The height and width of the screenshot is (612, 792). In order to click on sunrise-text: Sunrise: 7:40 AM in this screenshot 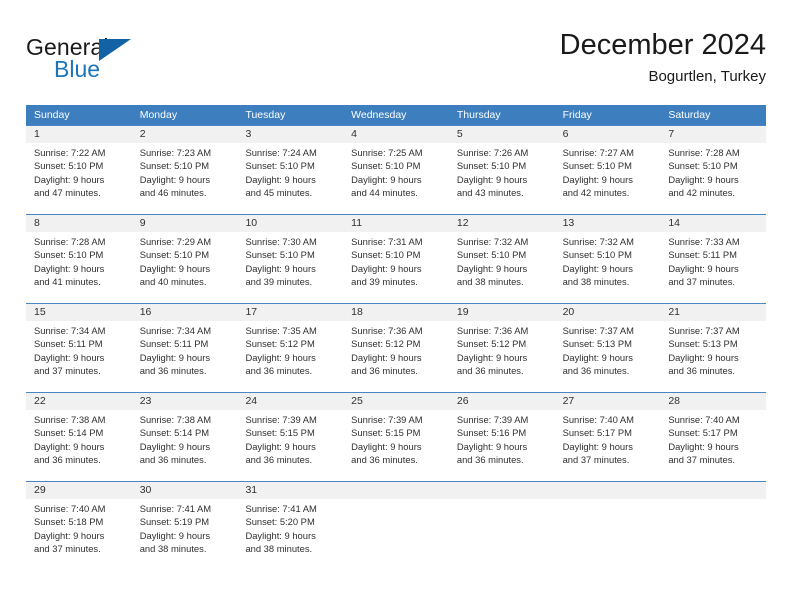, I will do `click(704, 419)`.